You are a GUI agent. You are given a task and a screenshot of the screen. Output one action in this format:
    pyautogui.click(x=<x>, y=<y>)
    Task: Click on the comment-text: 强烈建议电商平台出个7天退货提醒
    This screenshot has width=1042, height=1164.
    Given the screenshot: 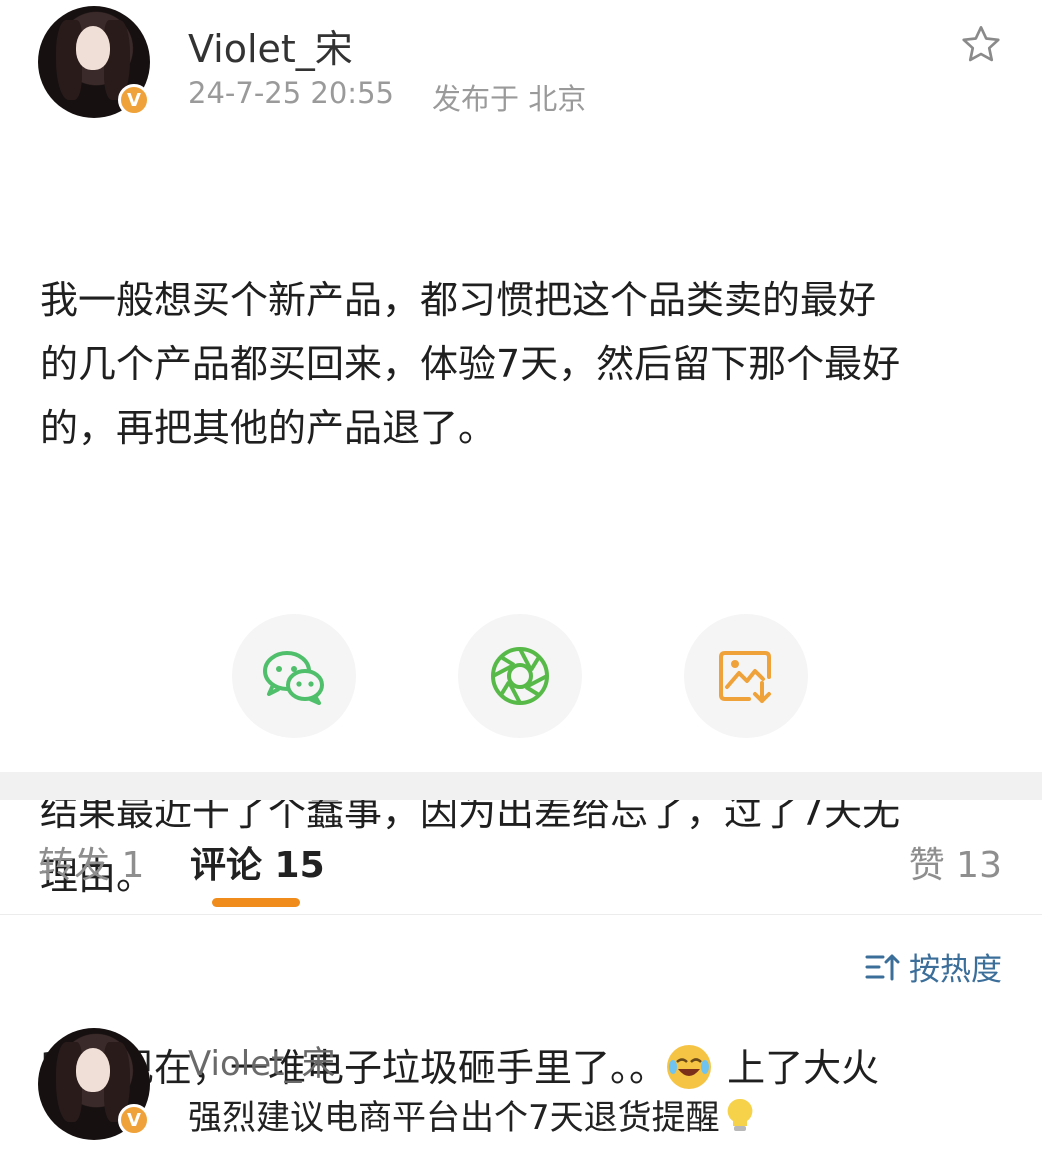 What is the action you would take?
    pyautogui.click(x=474, y=1114)
    